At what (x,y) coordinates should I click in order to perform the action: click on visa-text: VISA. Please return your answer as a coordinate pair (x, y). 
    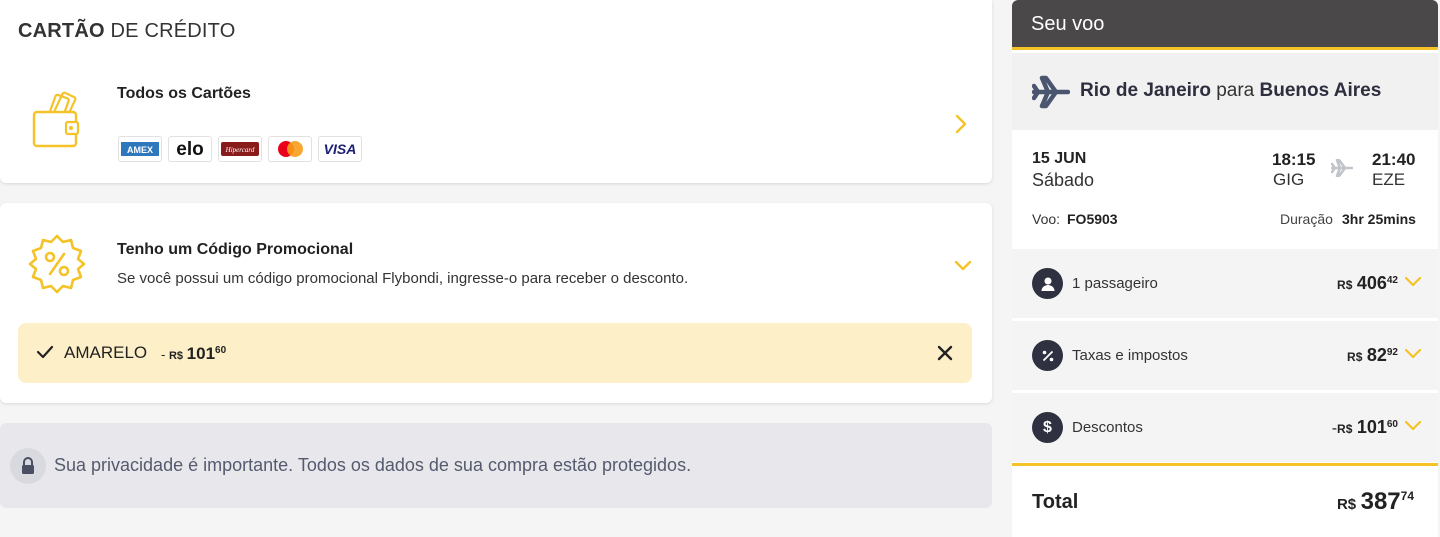
    Looking at the image, I should click on (340, 149).